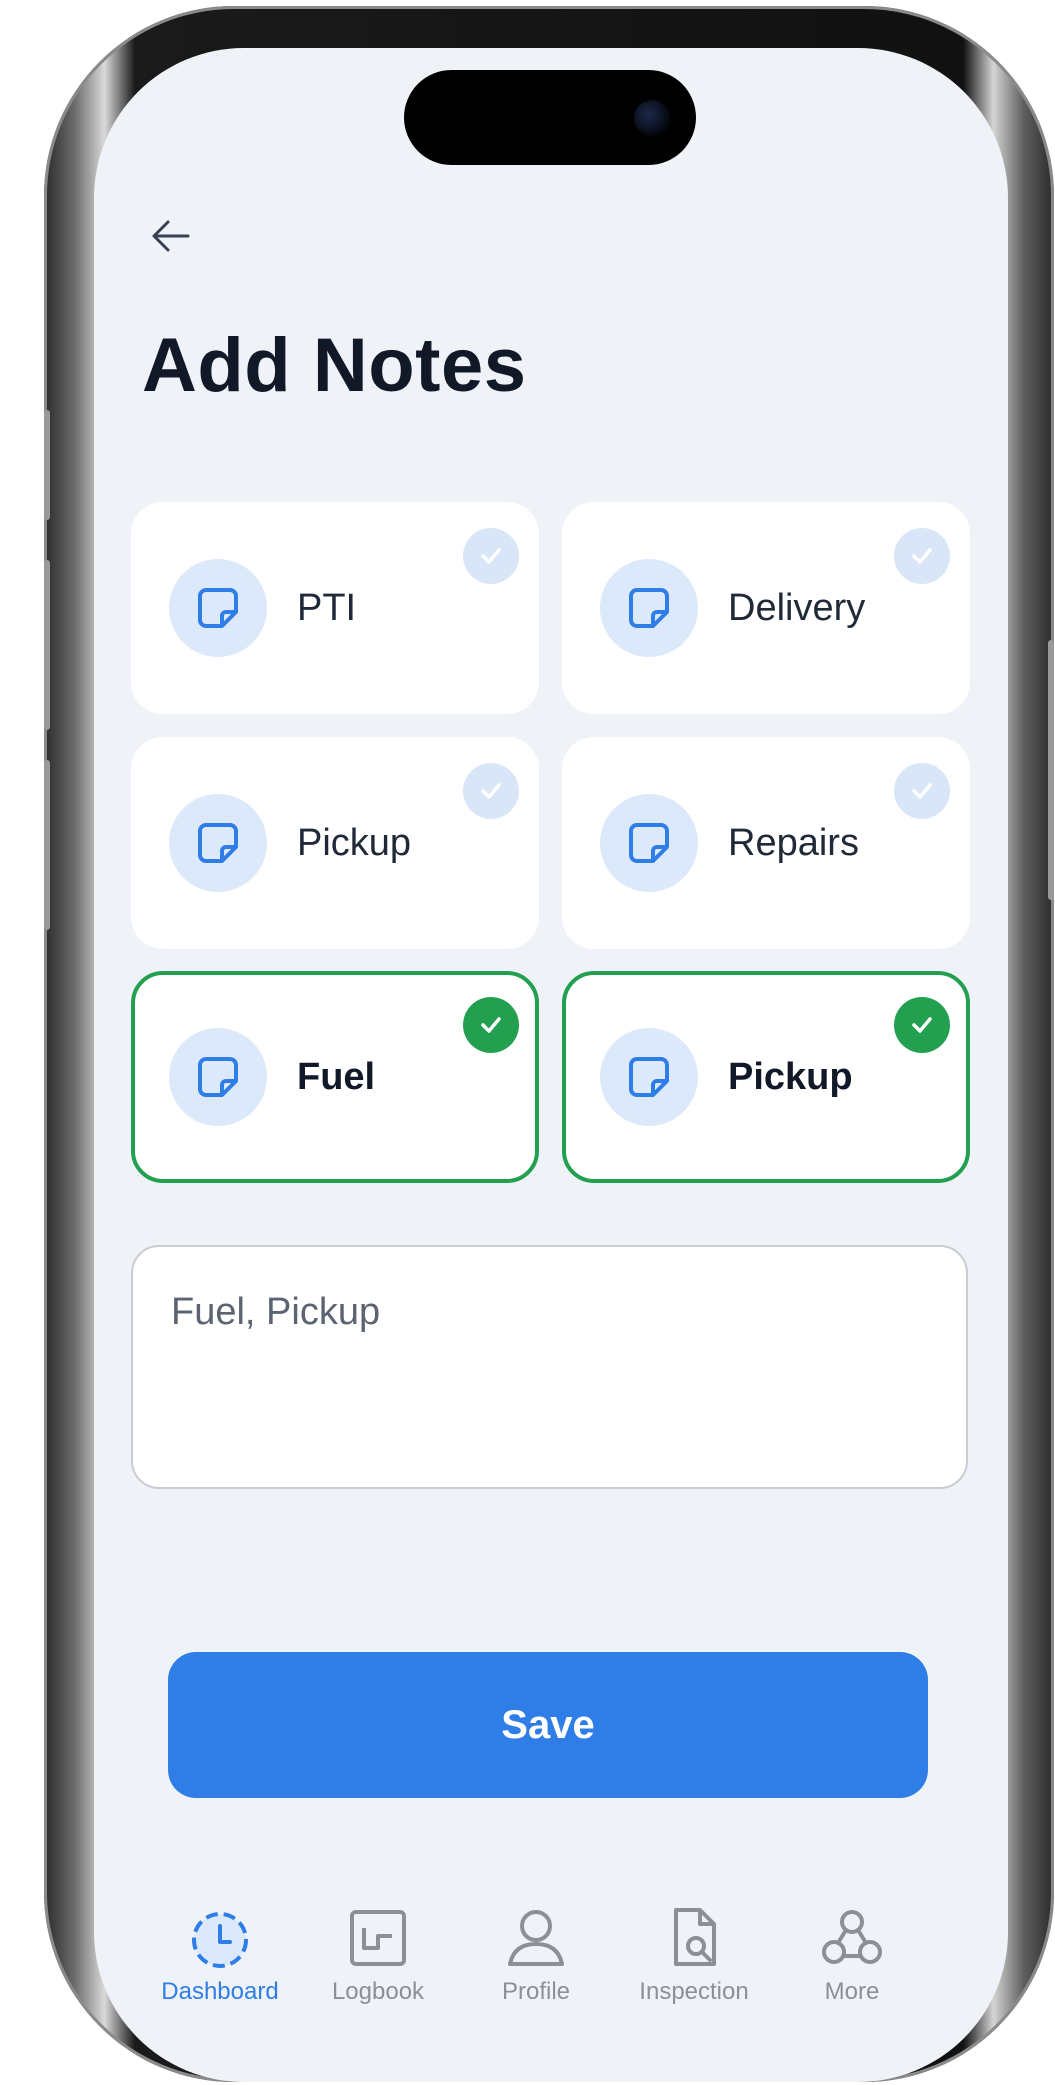  Describe the element at coordinates (334, 365) in the screenshot. I see `page-title: Add Notes` at that location.